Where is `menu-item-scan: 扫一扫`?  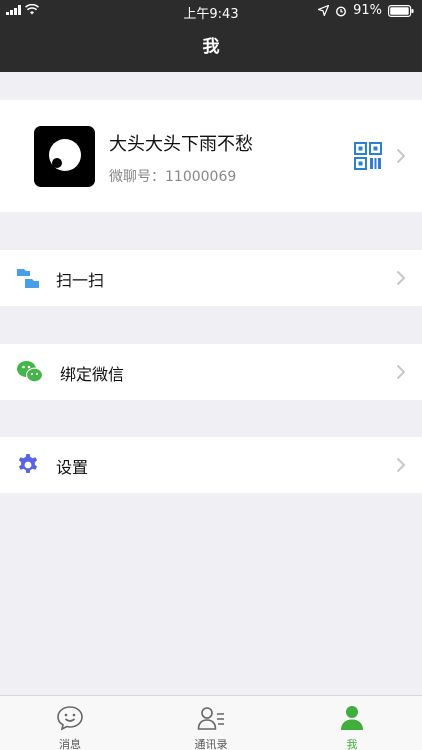
menu-item-scan: 扫一扫 is located at coordinates (211, 278).